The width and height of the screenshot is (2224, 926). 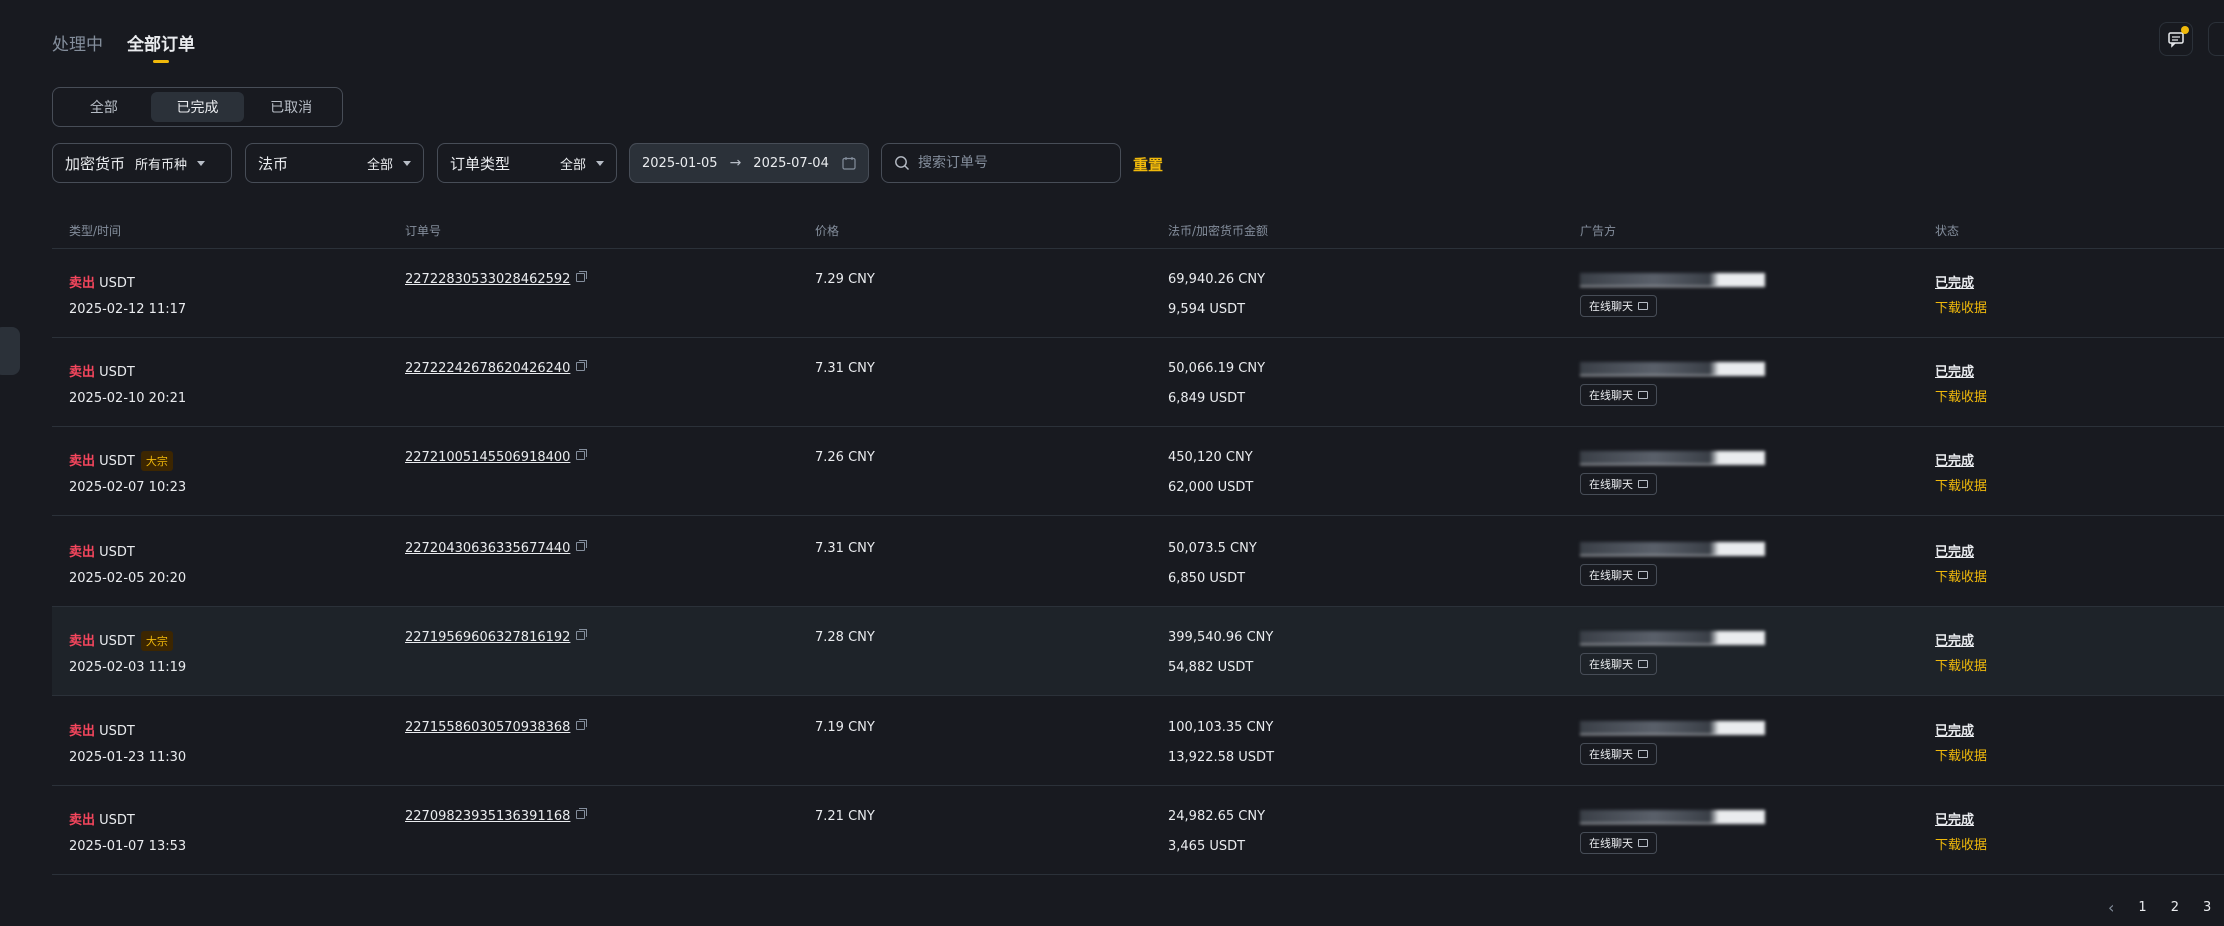 I want to click on order-type-filter: 订单类型 全部, so click(x=527, y=163).